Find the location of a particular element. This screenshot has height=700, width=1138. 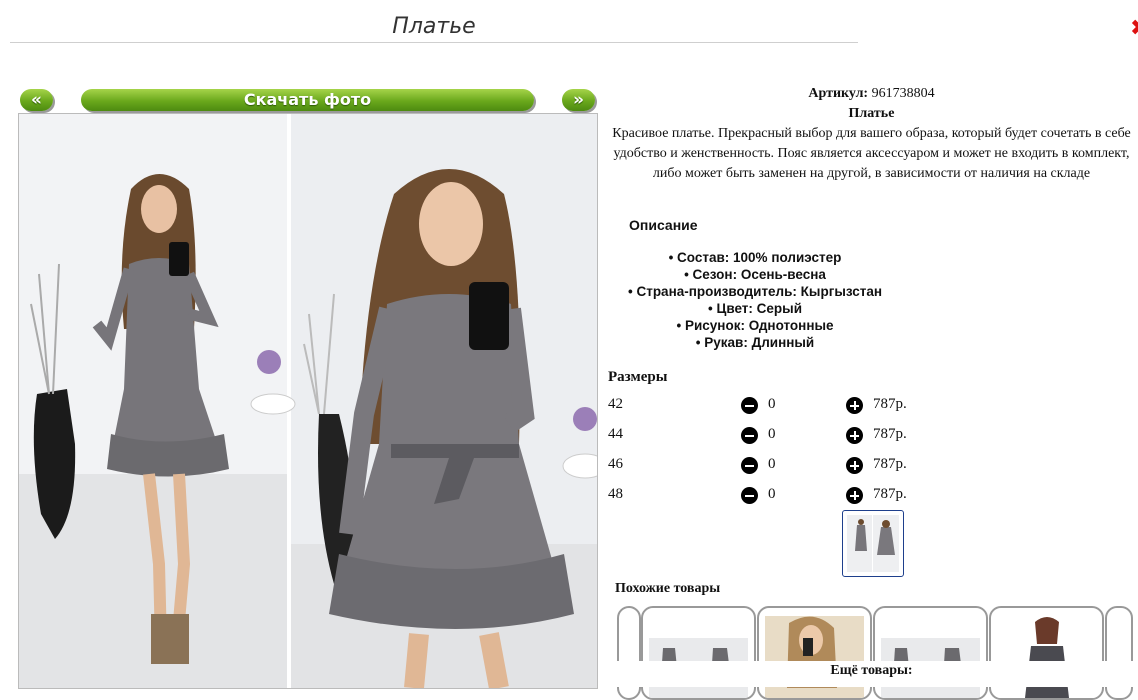

spec-item: Цвет: Серый is located at coordinates (755, 308).